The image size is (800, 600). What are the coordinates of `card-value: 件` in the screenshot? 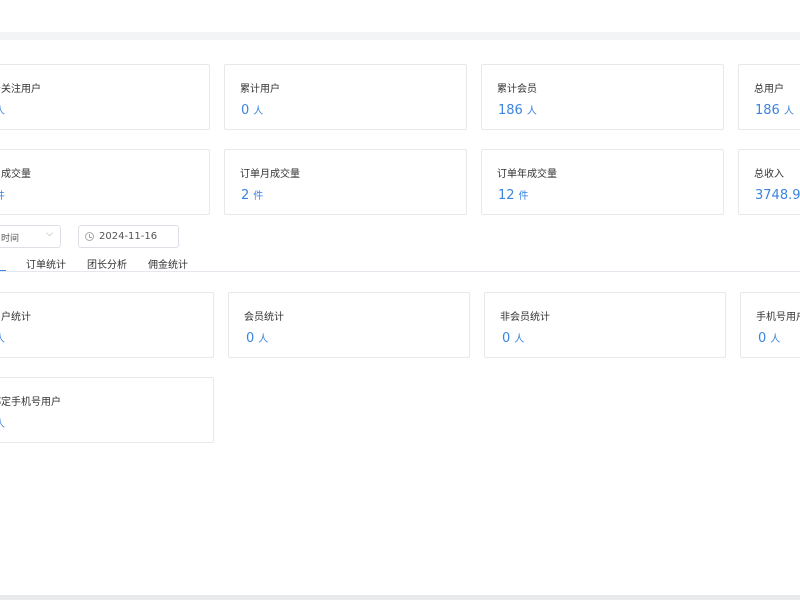 It's located at (2, 193).